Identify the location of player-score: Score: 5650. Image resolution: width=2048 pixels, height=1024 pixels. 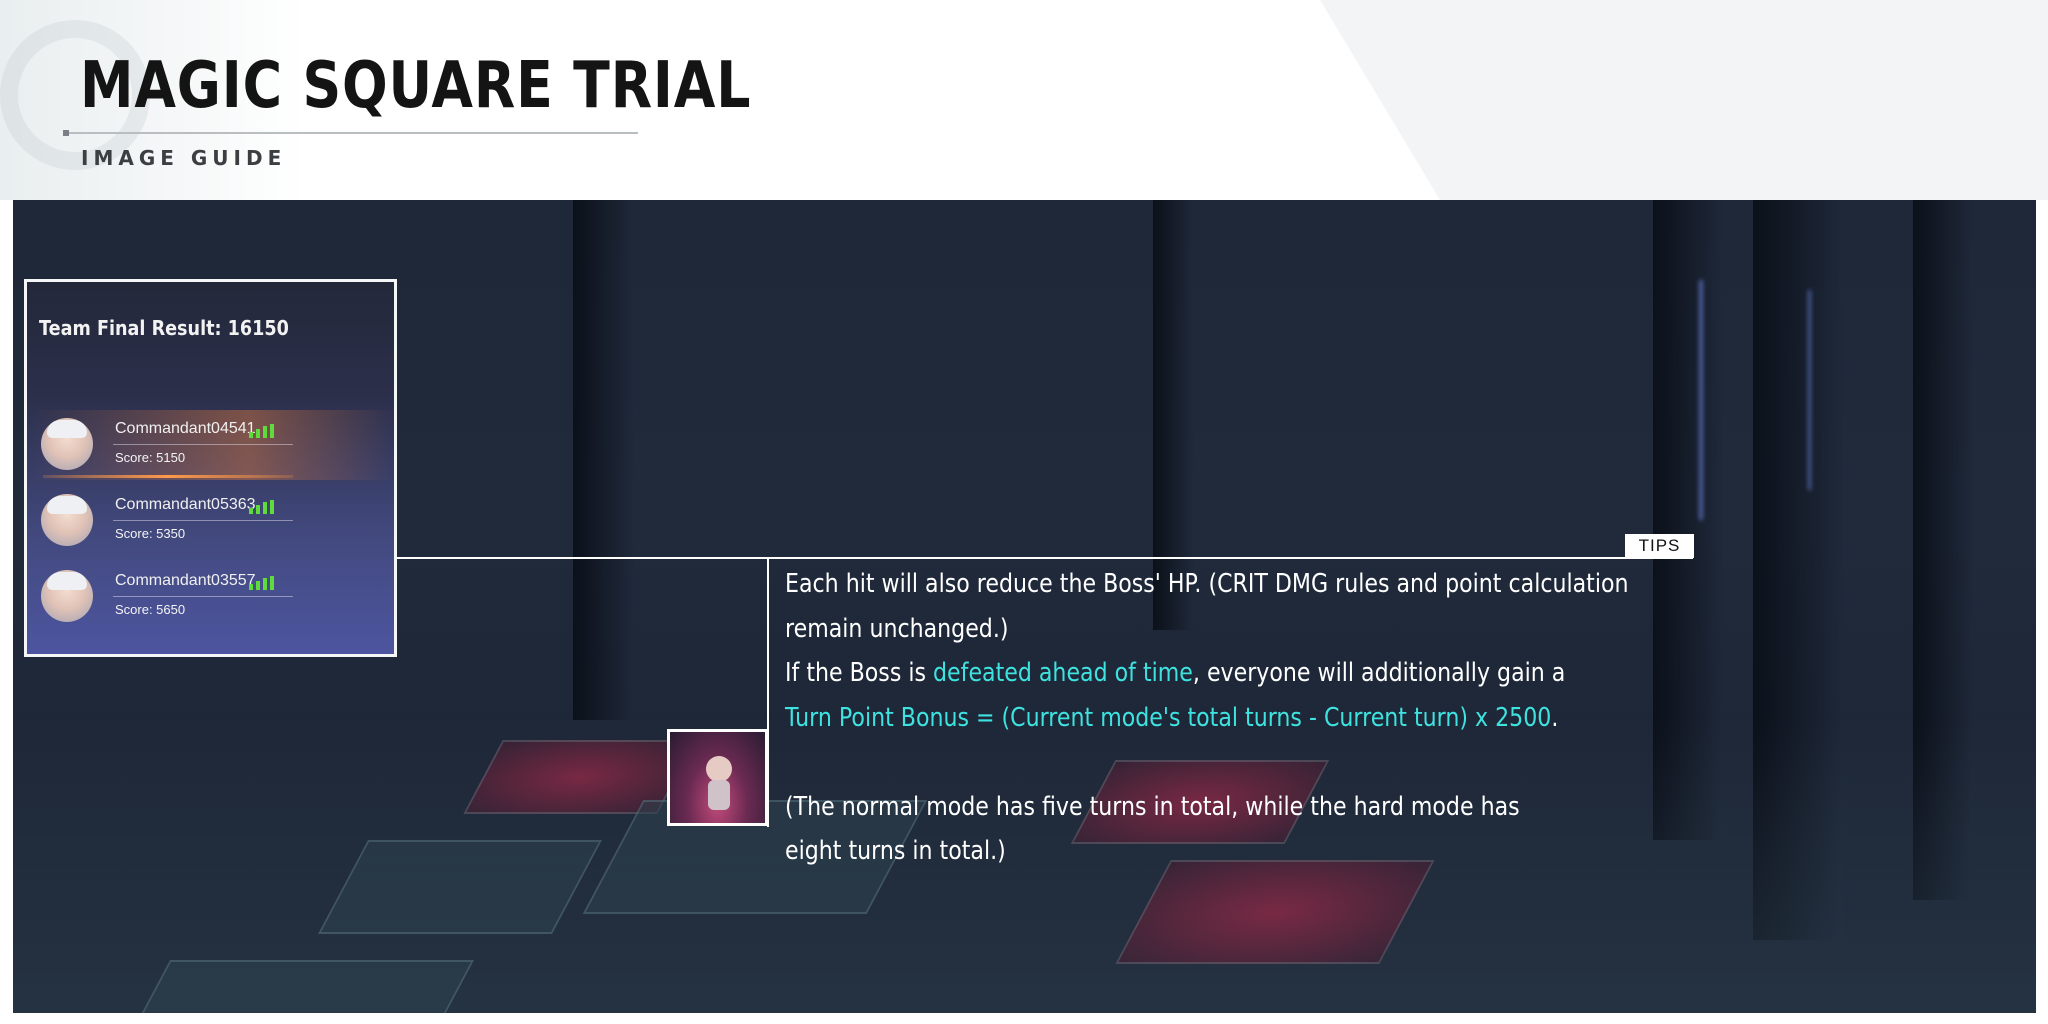
(150, 609).